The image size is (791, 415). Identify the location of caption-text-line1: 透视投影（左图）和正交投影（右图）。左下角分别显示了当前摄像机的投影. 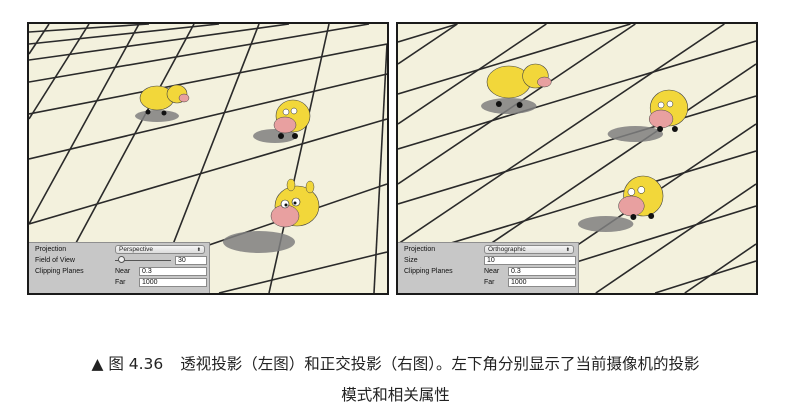
(440, 364).